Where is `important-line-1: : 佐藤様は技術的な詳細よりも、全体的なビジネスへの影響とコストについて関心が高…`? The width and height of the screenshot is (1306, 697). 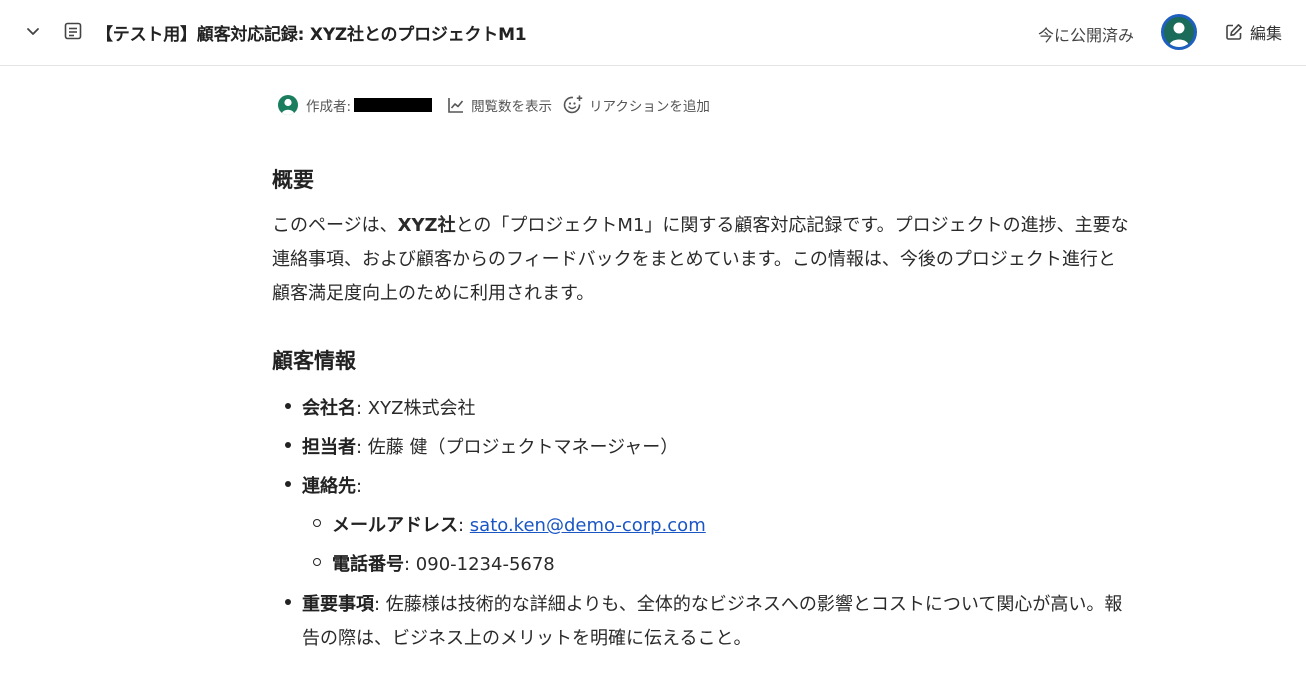 important-line-1: : 佐藤様は技術的な詳細よりも、全体的なビジネスへの影響とコストについて関心が高… is located at coordinates (748, 604).